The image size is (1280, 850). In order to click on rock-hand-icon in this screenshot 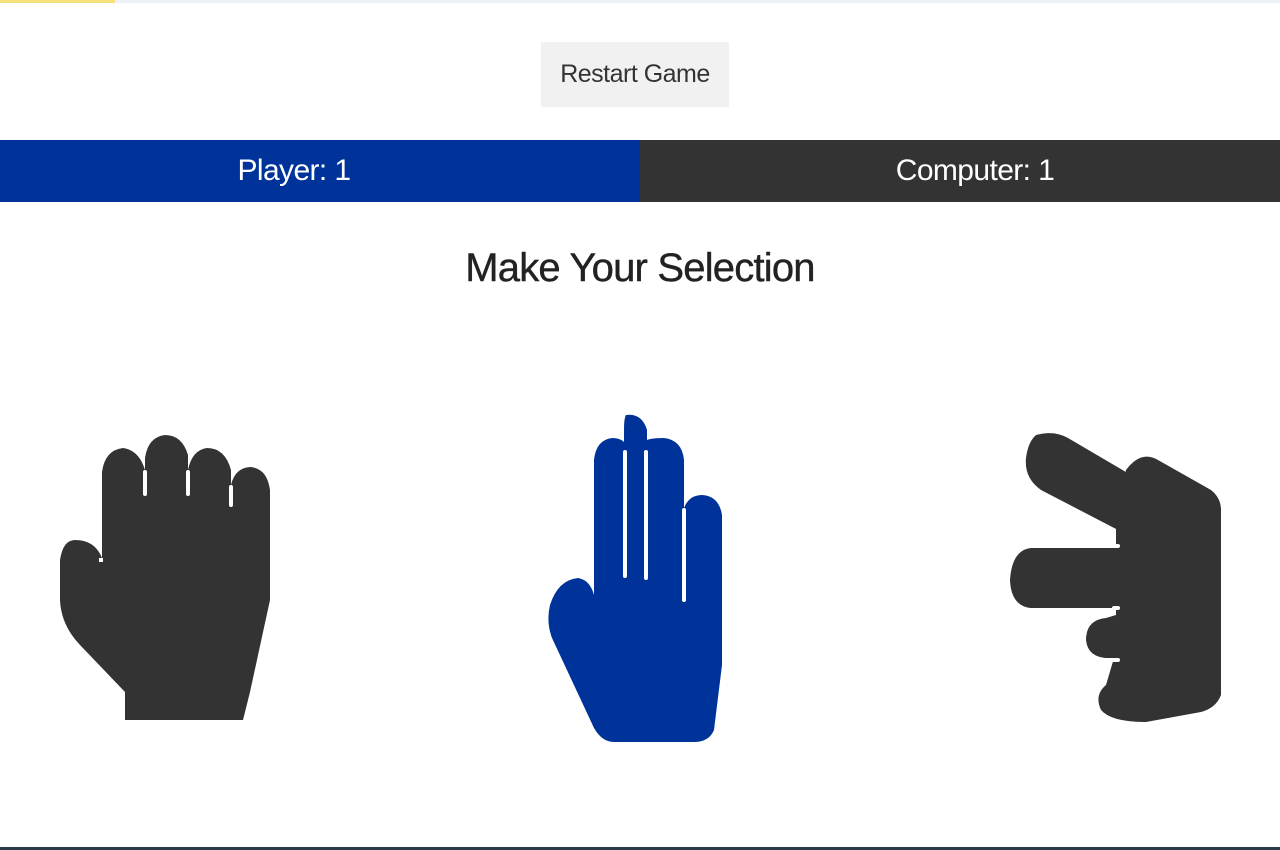, I will do `click(165, 577)`.